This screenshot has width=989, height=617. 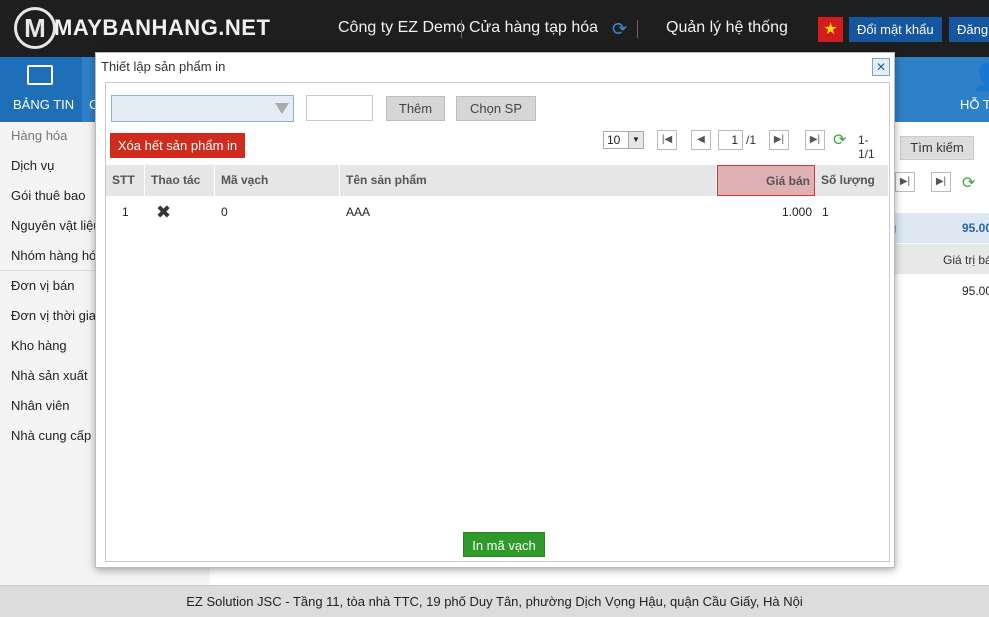 I want to click on row-barcode: 0, so click(x=224, y=212).